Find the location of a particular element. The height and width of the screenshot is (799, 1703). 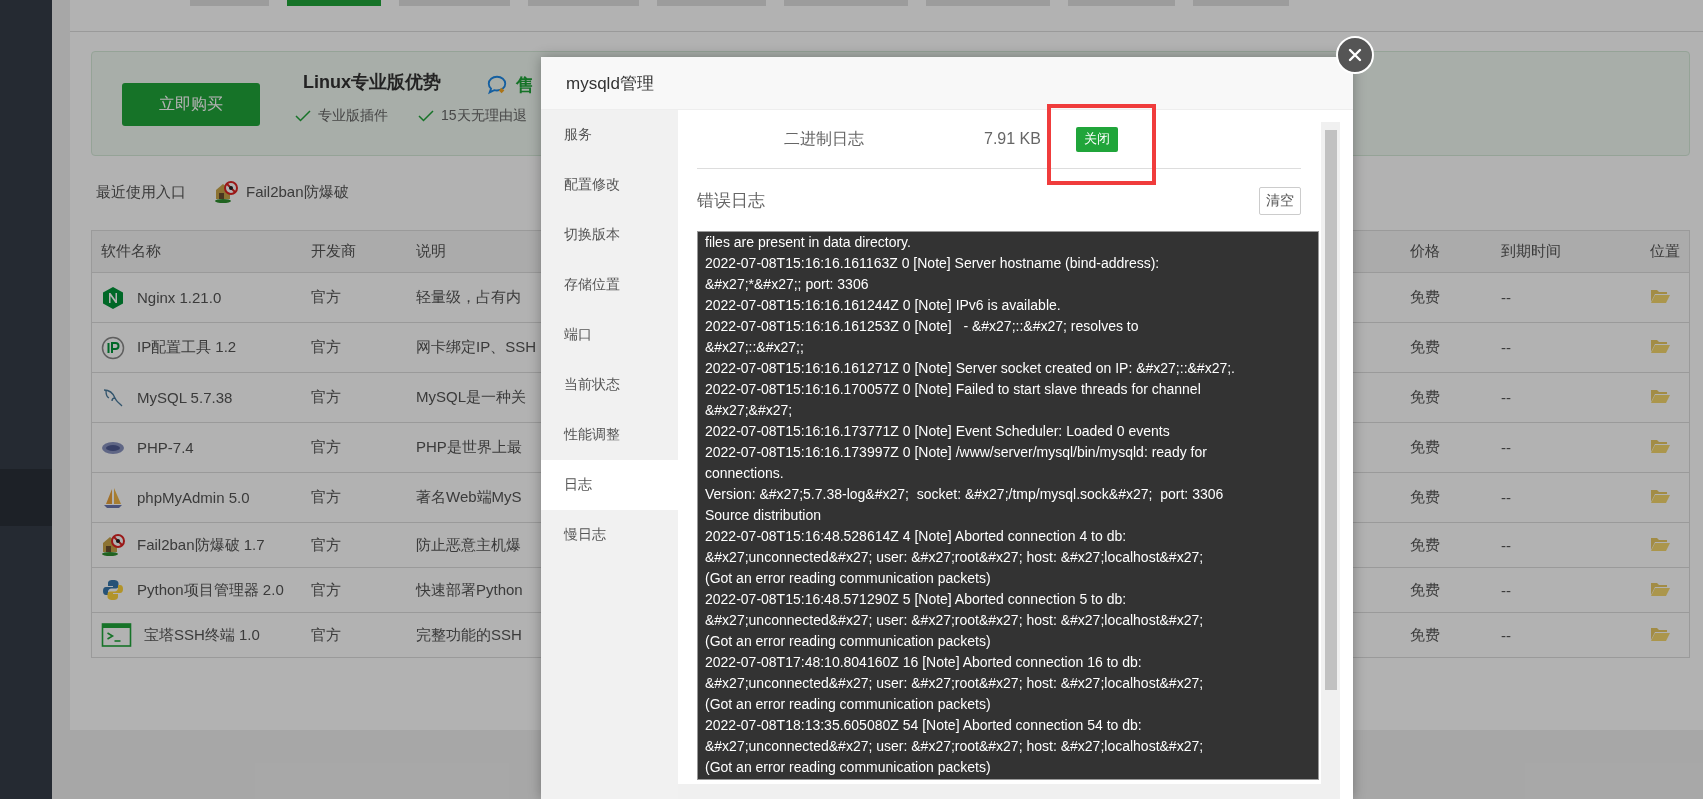

terminal-icon is located at coordinates (116, 635).